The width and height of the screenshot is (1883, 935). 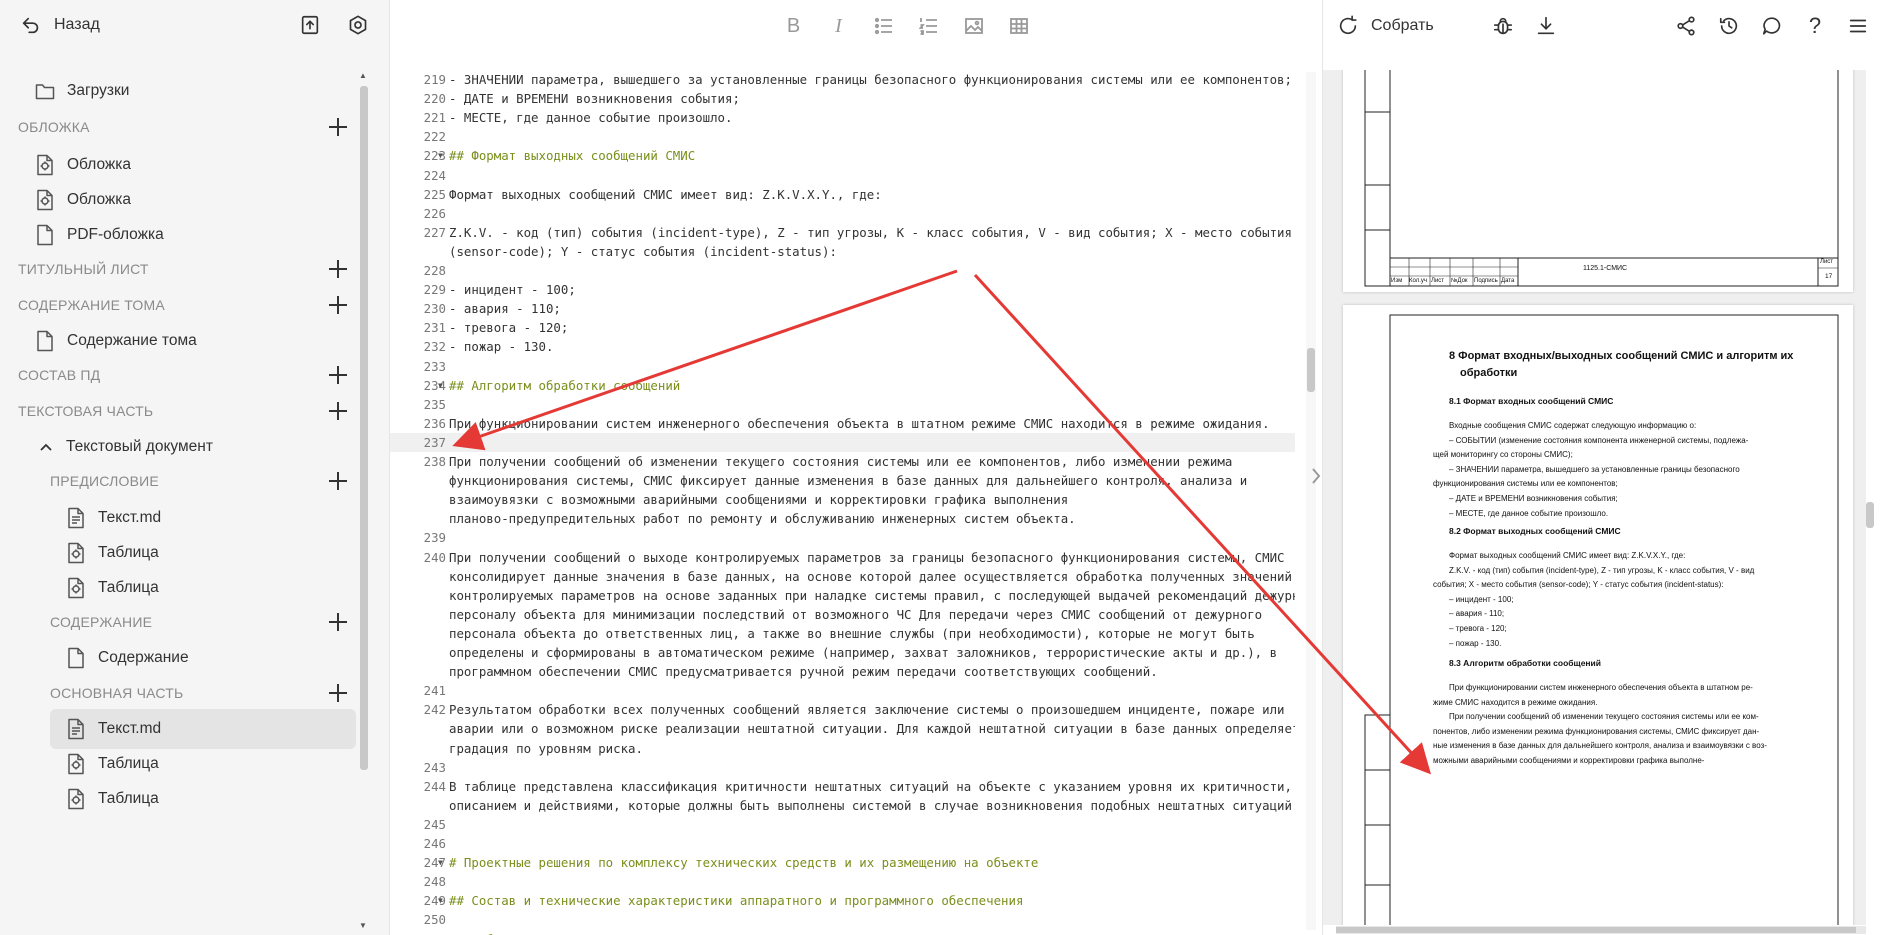 I want to click on heading-line: ### Общие сведения, so click(x=871, y=933).